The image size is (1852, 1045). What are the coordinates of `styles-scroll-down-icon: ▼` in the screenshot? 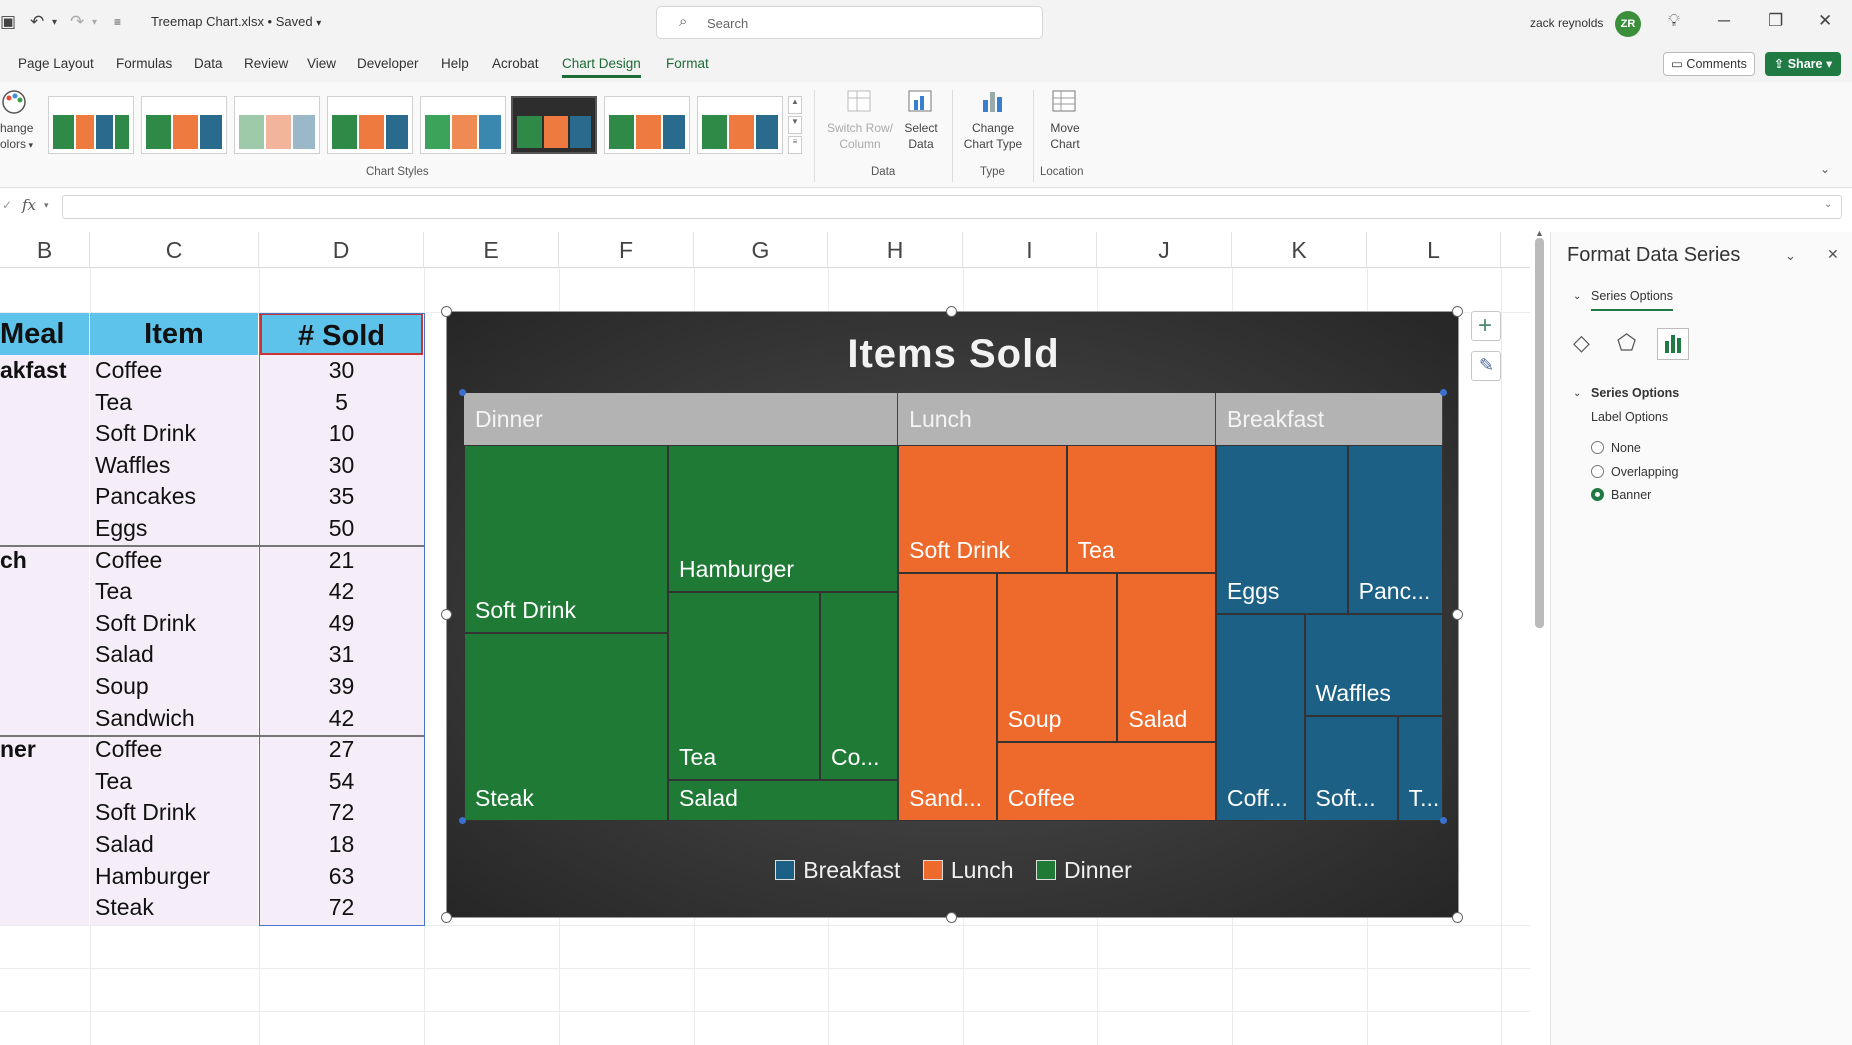 It's located at (795, 125).